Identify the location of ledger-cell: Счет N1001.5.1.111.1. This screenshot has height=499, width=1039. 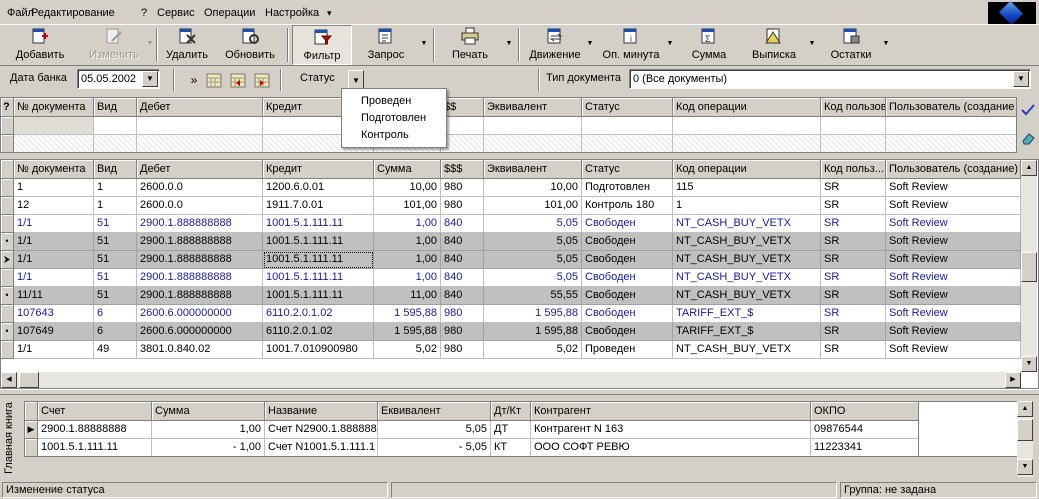
(321, 447).